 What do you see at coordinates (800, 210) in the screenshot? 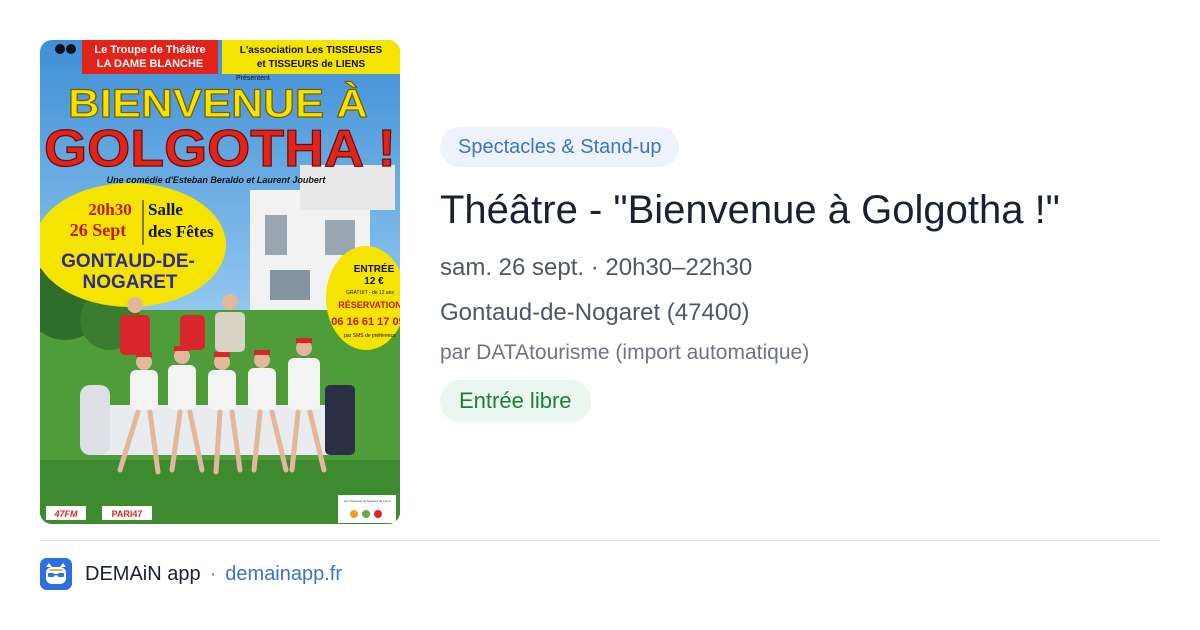
I see `event-title: Théâtre - "Bienvenue à Golgotha !"` at bounding box center [800, 210].